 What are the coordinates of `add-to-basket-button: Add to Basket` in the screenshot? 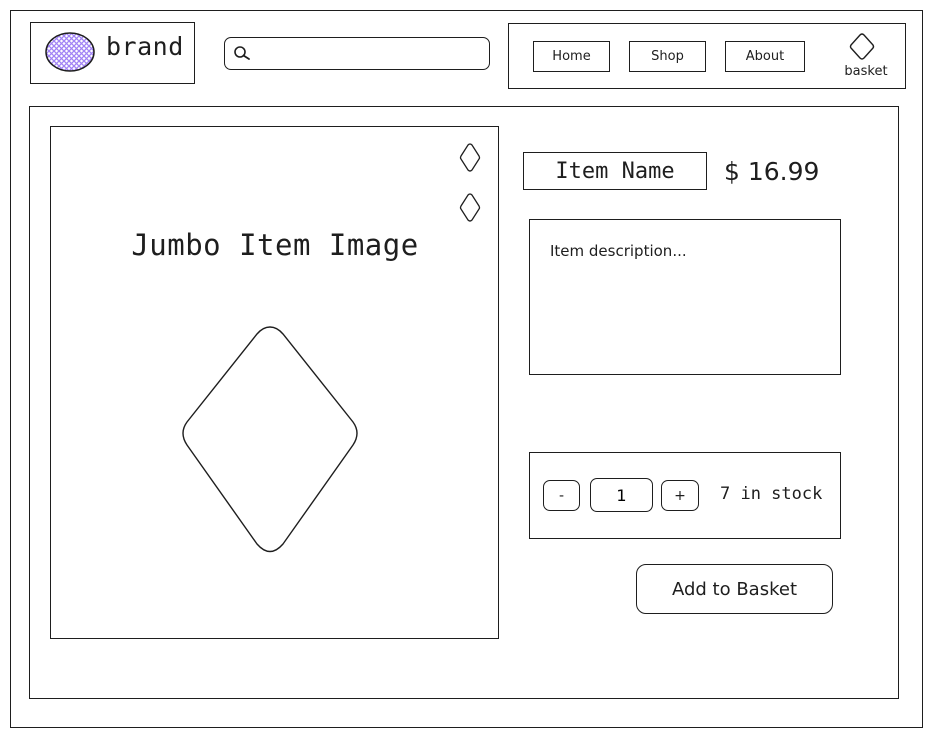 It's located at (734, 589).